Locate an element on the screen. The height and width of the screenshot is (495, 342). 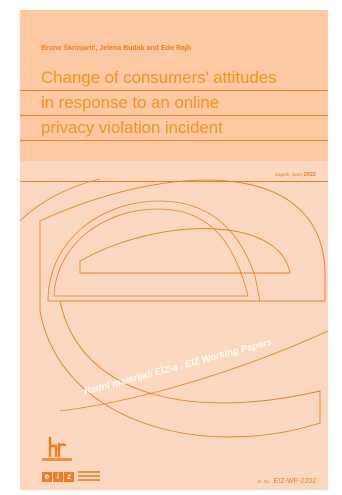
eiz-logo-letter: i is located at coordinates (58, 477).